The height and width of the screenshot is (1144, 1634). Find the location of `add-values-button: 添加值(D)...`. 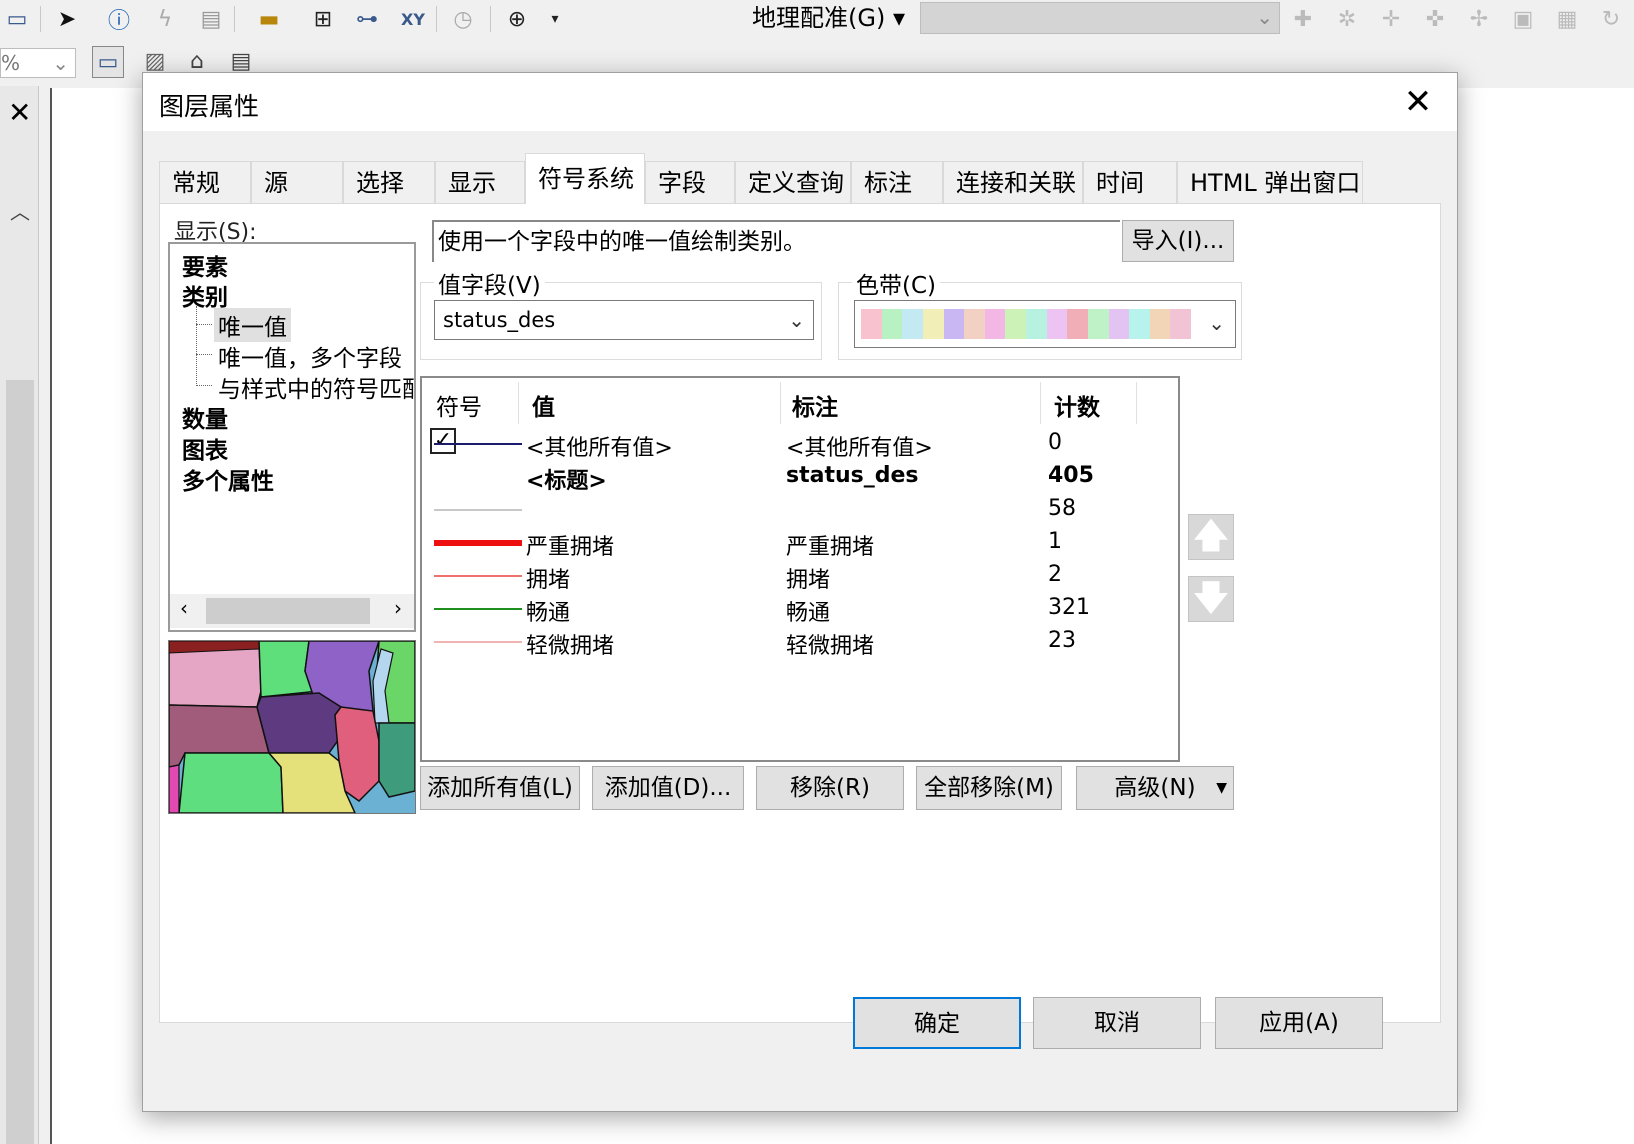

add-values-button: 添加值(D)... is located at coordinates (668, 788).